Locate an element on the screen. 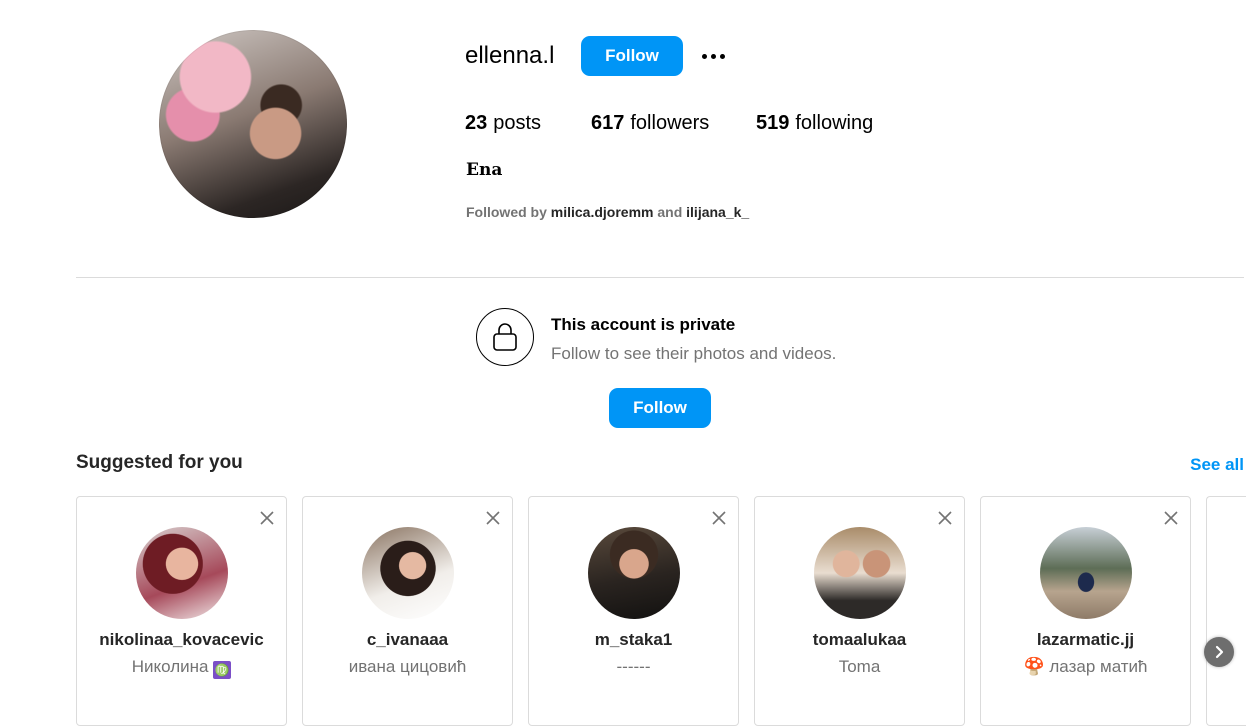 Image resolution: width=1260 pixels, height=726 pixels. followed-by-user: ilijana_k_ is located at coordinates (717, 212).